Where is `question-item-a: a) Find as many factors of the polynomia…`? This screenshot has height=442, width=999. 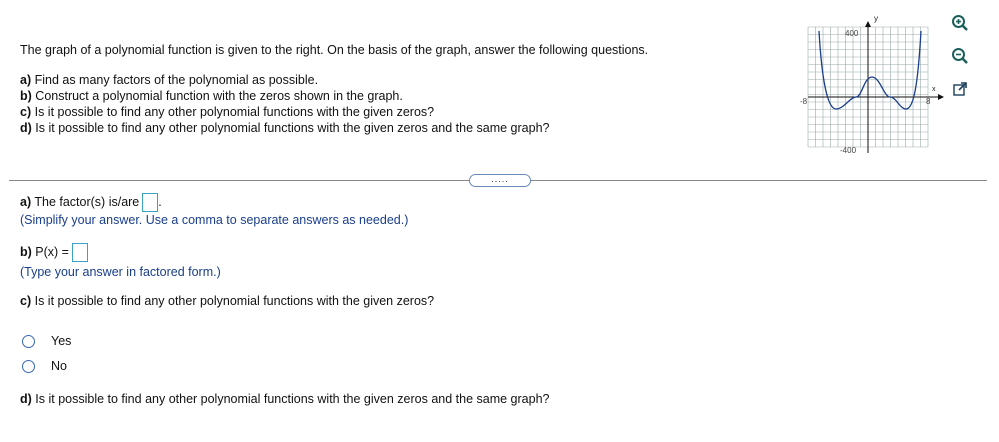
question-item-a: a) Find as many factors of the polynomia… is located at coordinates (169, 80).